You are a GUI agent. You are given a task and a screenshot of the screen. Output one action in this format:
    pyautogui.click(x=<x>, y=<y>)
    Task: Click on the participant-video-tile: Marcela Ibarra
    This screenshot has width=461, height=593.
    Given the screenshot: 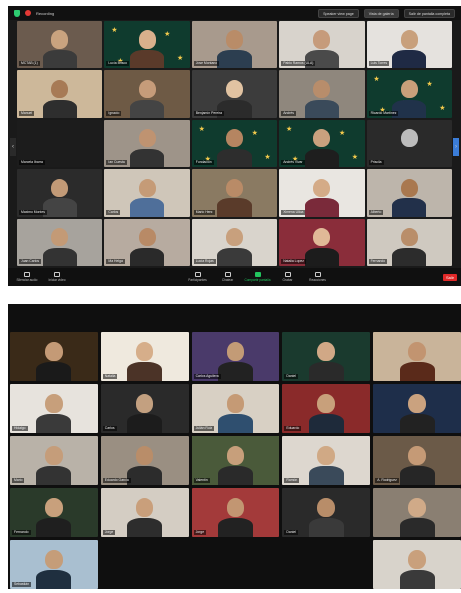 What is the action you would take?
    pyautogui.click(x=60, y=143)
    